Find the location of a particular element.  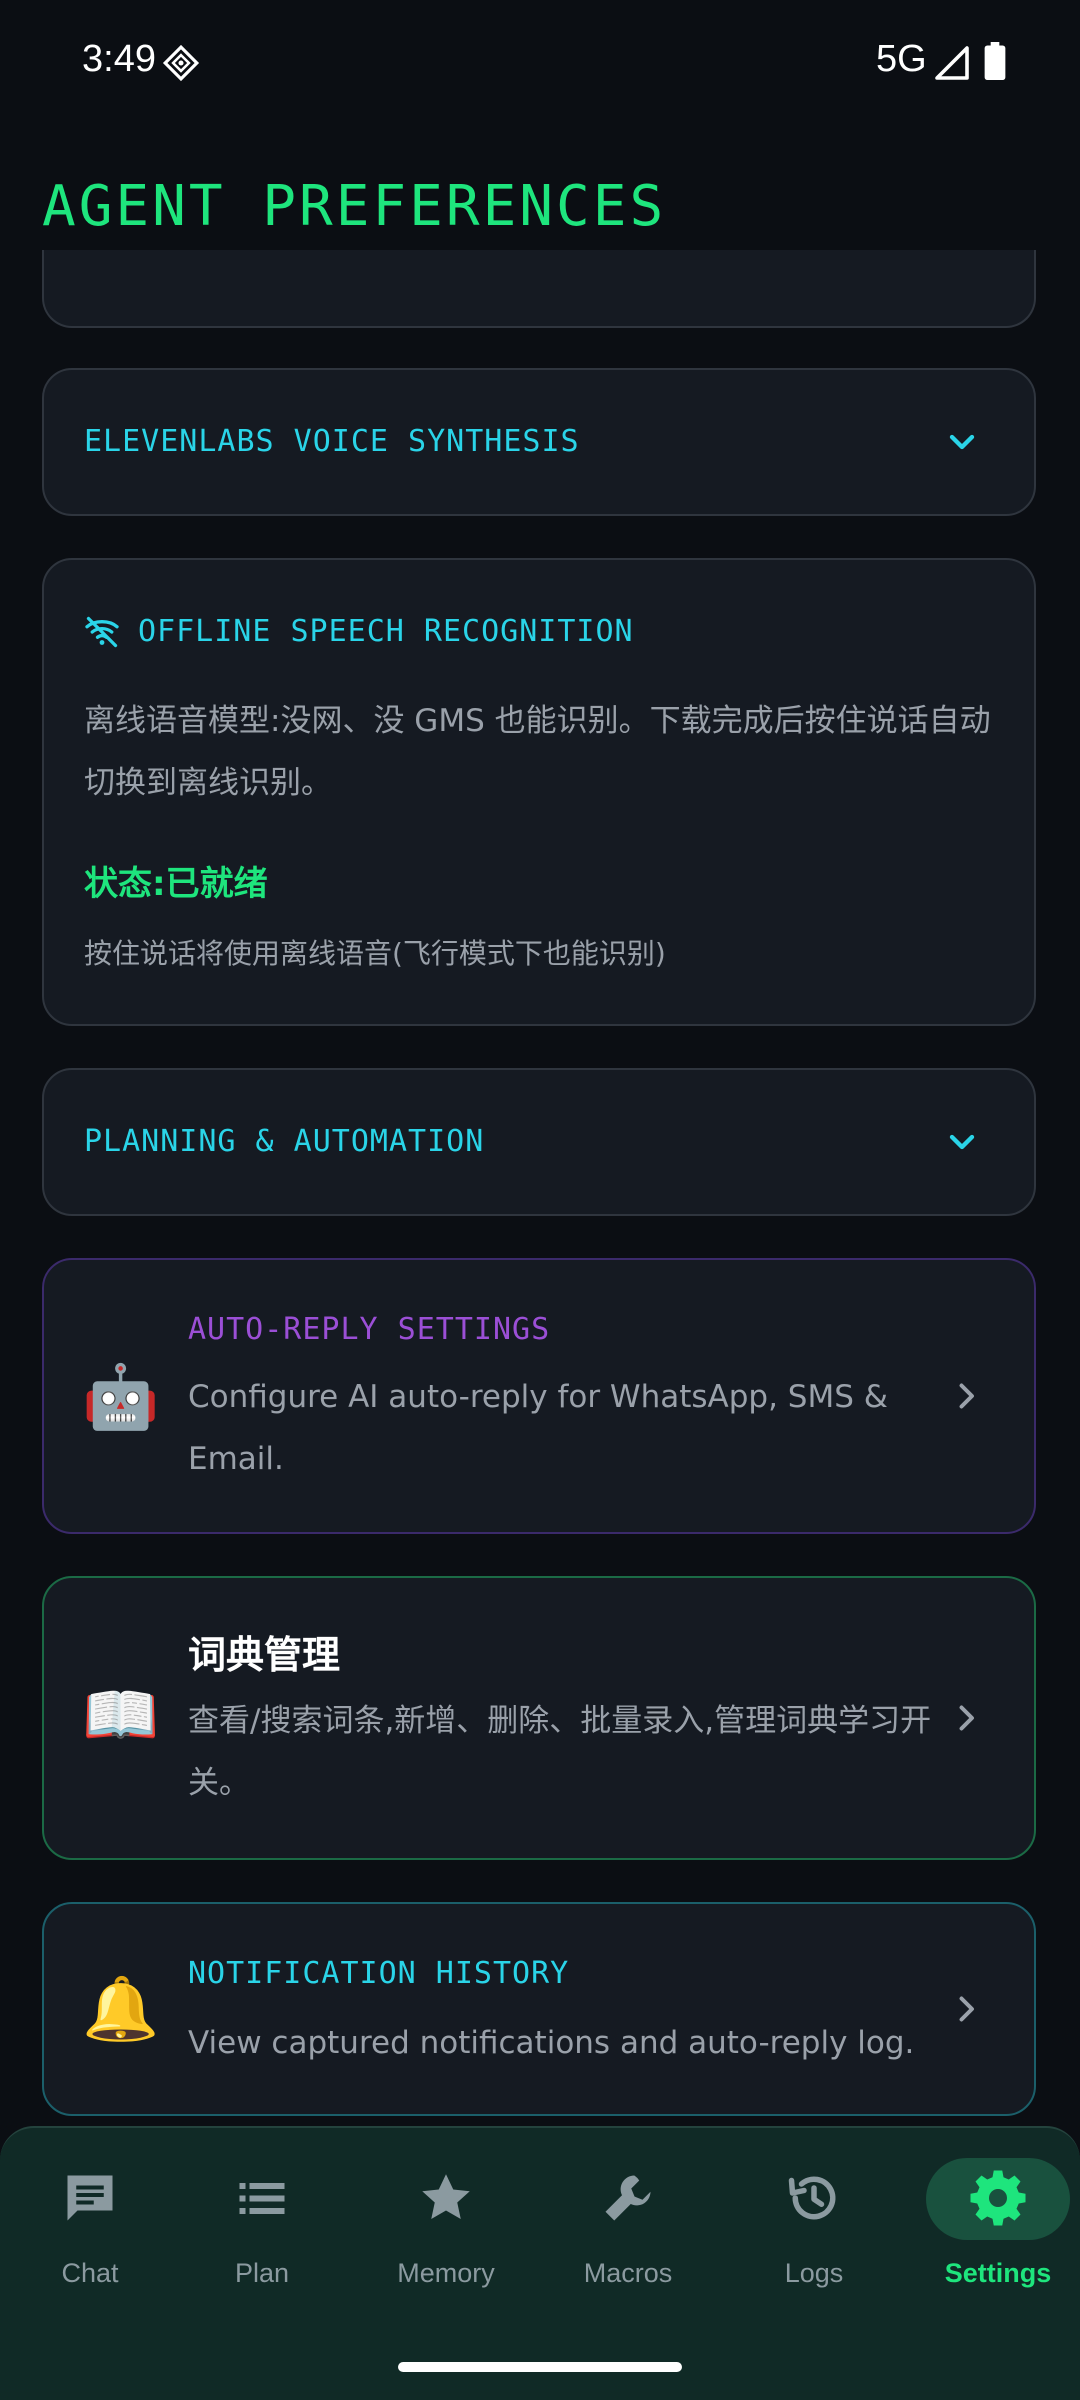

voice-synthesis-section: ELEVENLABS VOICE SYNTHESIS is located at coordinates (539, 442).